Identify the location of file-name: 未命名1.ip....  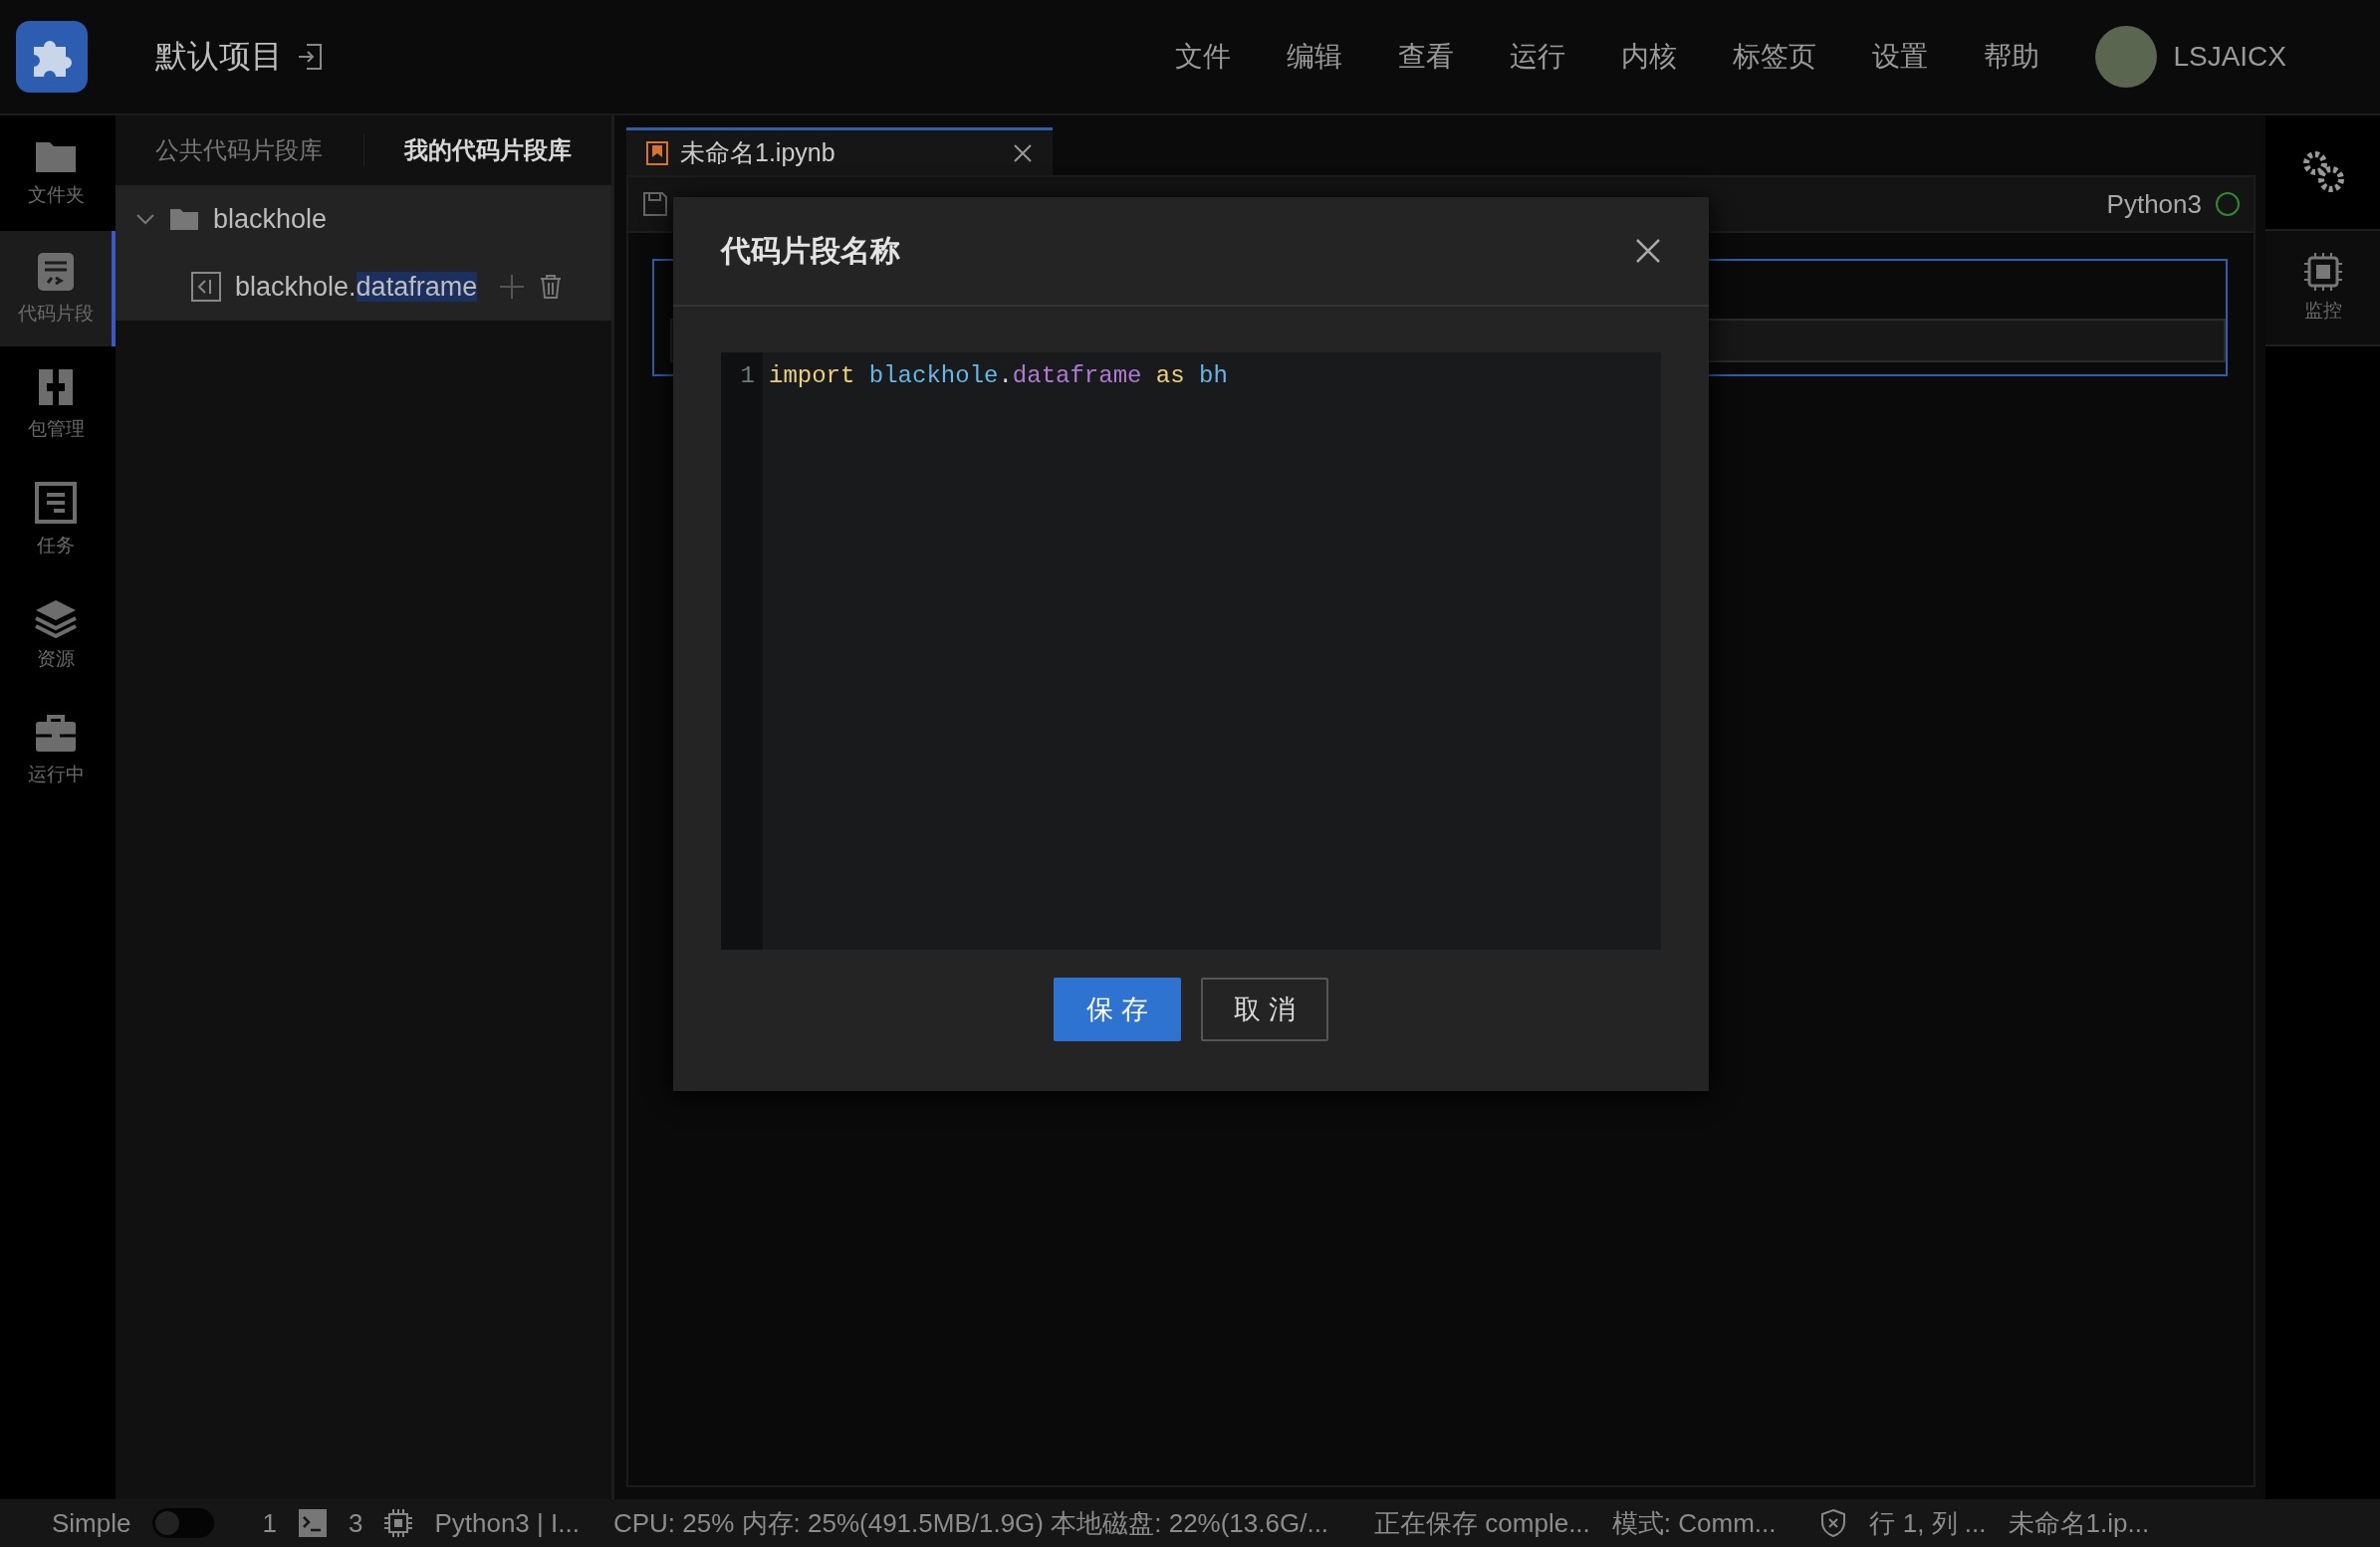
(2079, 1523).